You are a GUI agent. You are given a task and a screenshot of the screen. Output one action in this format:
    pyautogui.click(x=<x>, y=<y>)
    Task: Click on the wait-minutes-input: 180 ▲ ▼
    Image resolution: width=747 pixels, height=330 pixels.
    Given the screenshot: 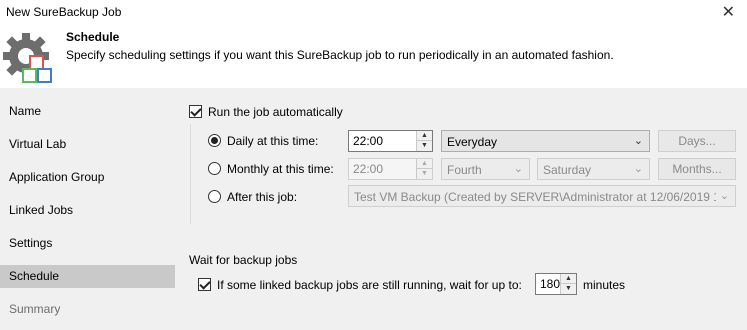 What is the action you would take?
    pyautogui.click(x=556, y=284)
    